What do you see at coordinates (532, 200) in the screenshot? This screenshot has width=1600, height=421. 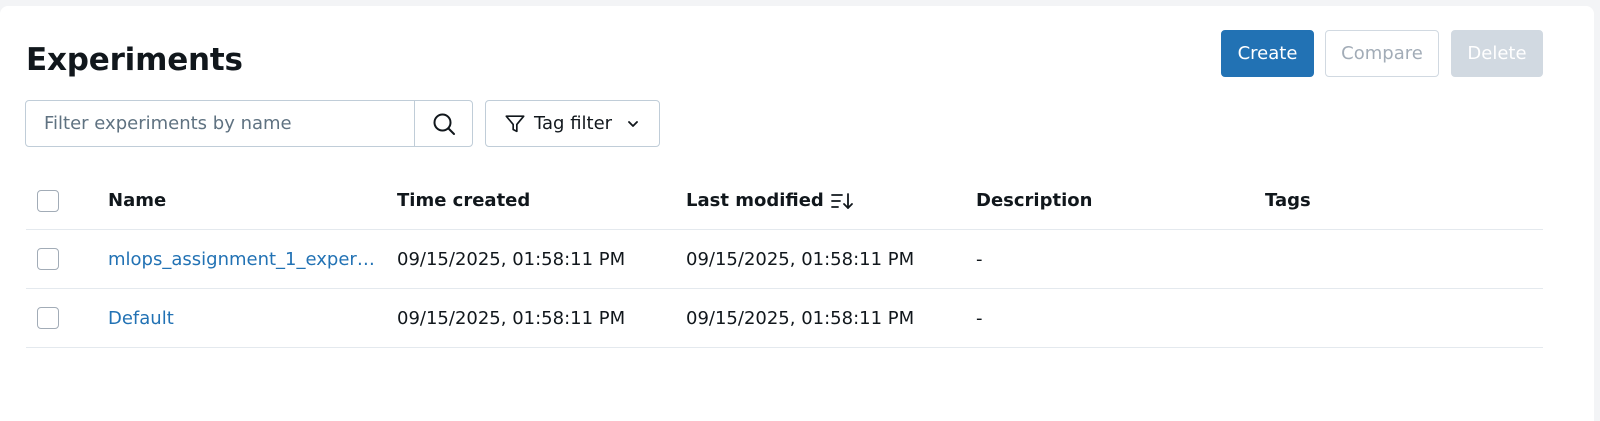 I see `column-header-time-created: Time created` at bounding box center [532, 200].